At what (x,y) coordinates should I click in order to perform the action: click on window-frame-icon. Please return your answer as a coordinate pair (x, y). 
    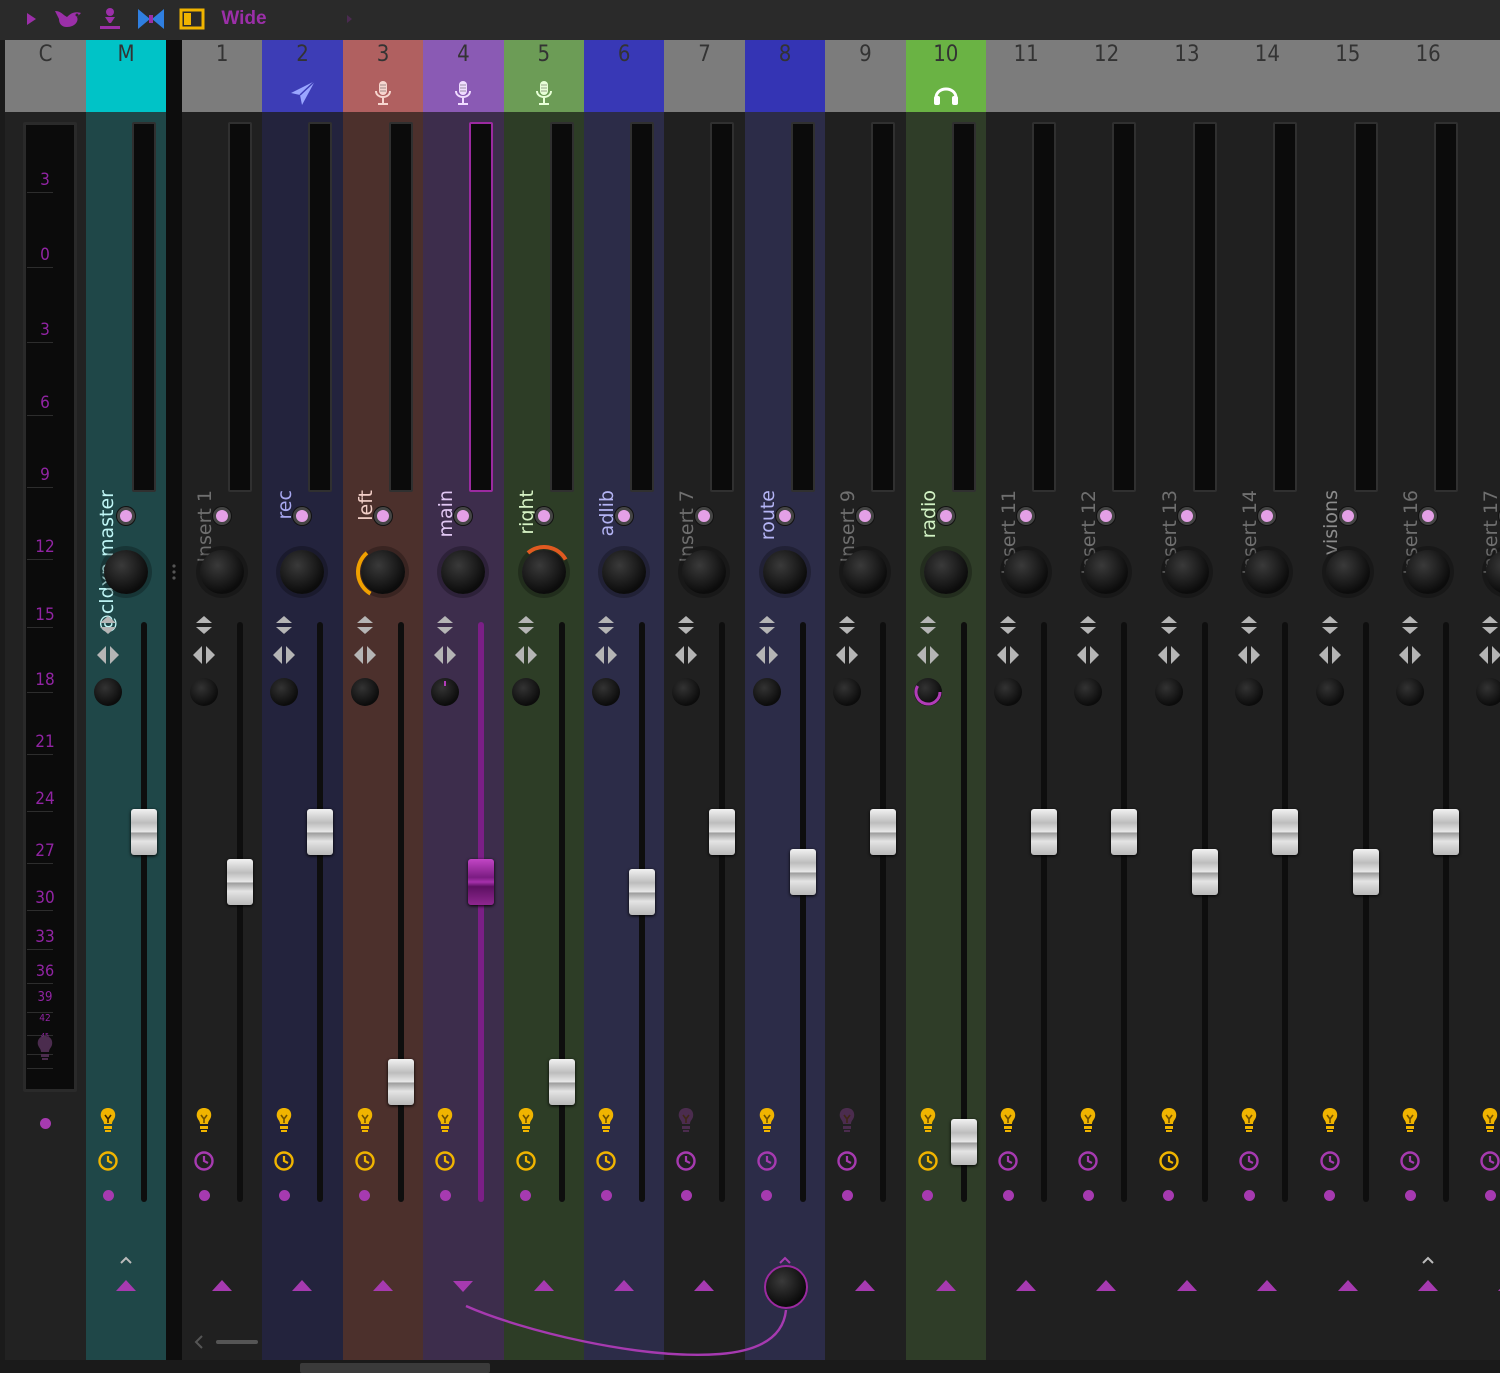
    Looking at the image, I should click on (192, 19).